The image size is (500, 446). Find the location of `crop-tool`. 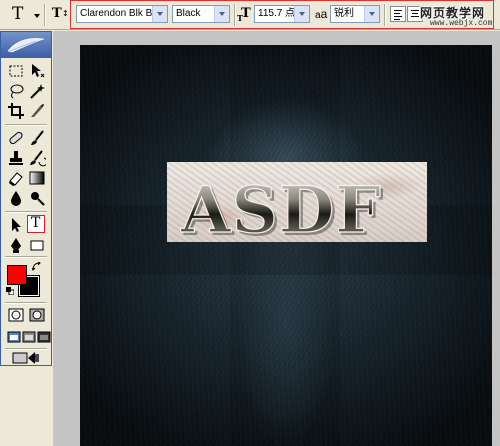

crop-tool is located at coordinates (16, 111).